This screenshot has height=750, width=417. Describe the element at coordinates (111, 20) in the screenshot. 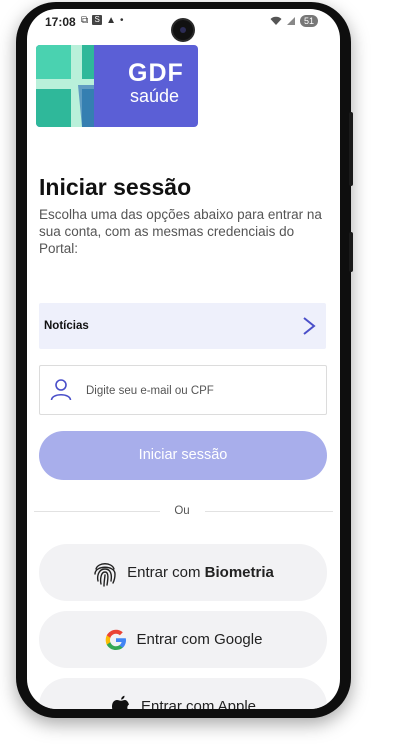

I see `alert-icon: ▲` at that location.